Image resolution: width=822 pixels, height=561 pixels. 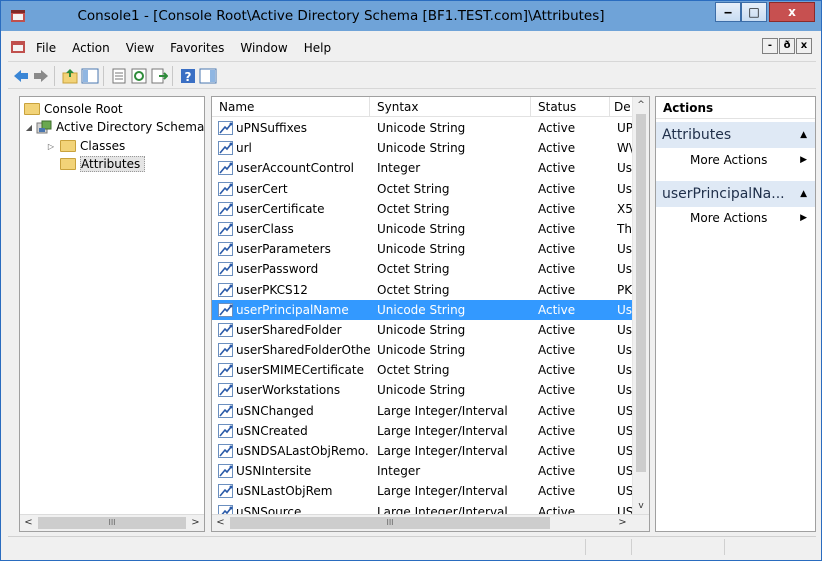 I want to click on close-button: x, so click(x=792, y=12).